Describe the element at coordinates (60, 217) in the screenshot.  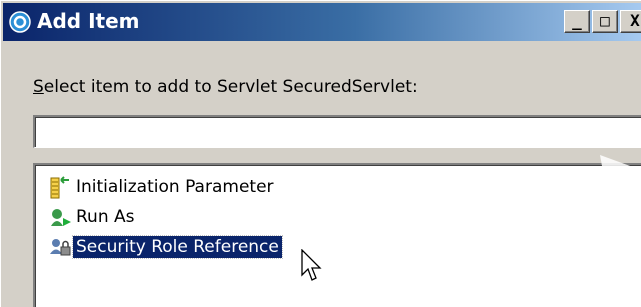
I see `run-as-icon` at that location.